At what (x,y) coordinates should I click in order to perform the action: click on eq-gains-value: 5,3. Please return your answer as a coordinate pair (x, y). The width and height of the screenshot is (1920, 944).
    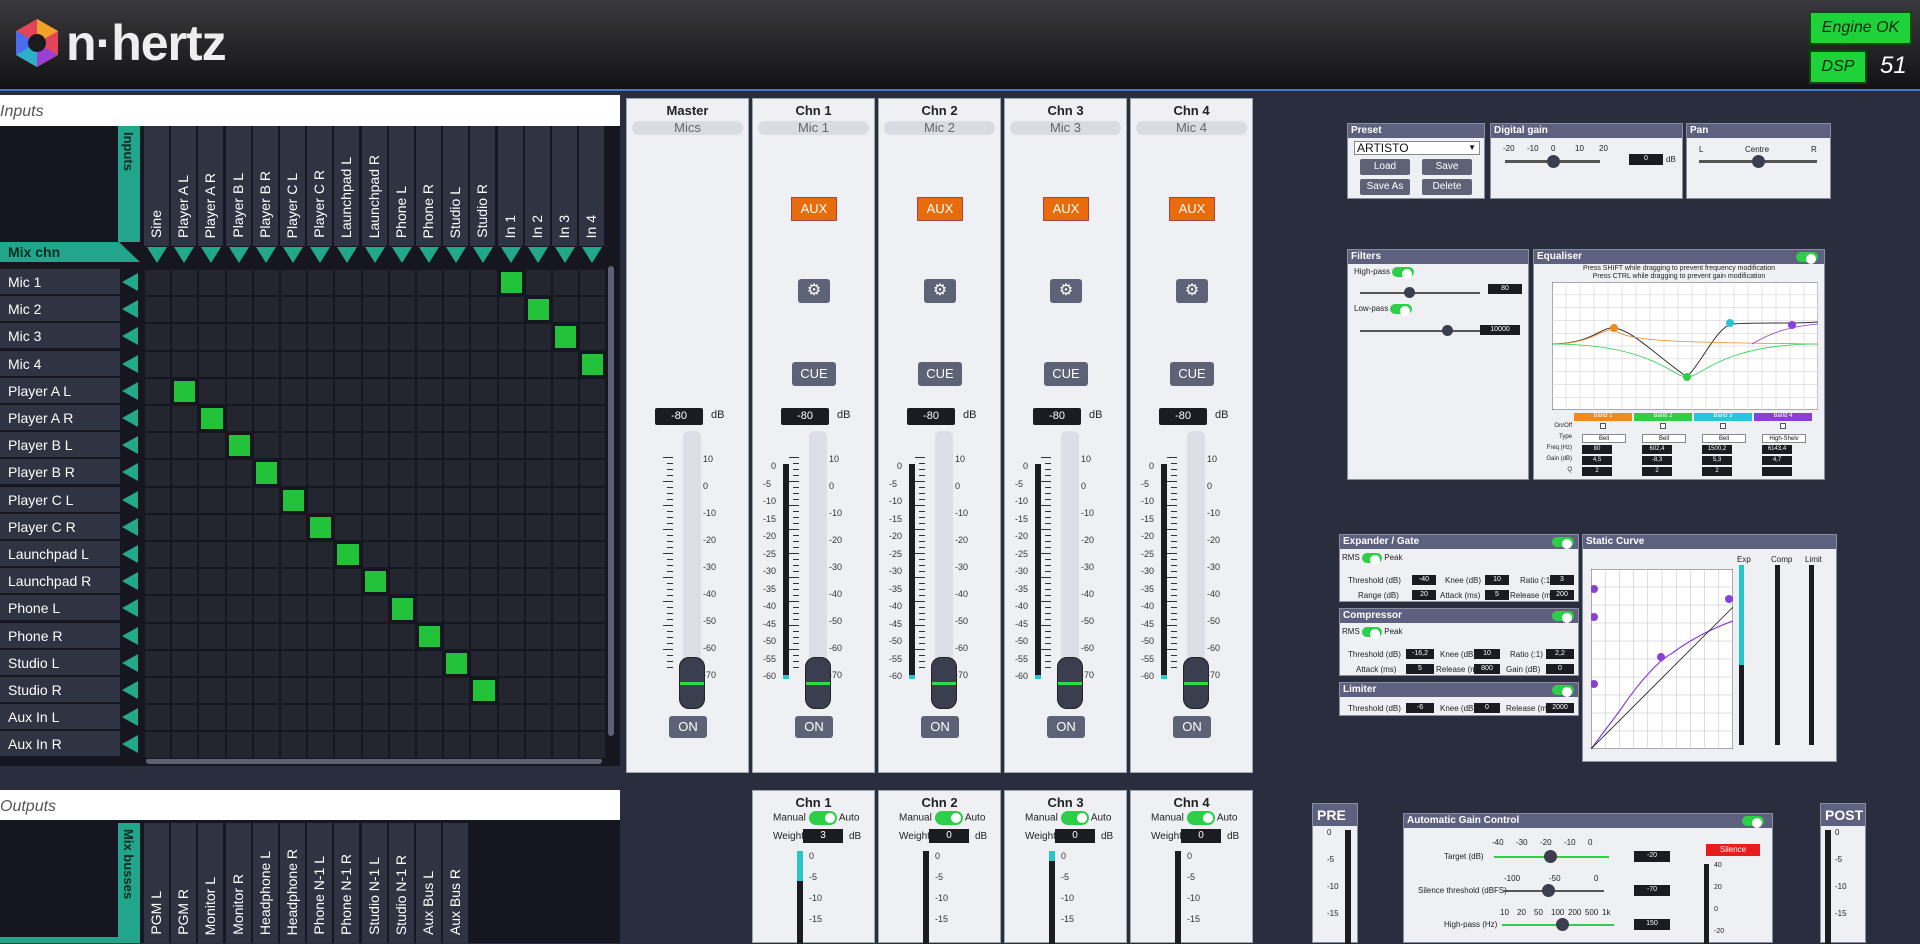
    Looking at the image, I should click on (1717, 460).